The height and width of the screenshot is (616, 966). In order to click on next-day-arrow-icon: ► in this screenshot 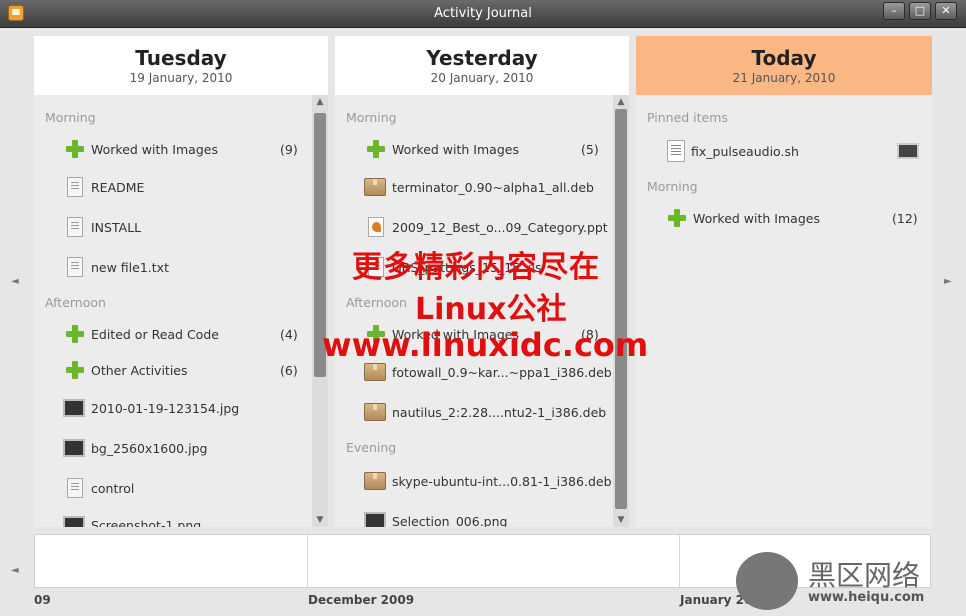, I will do `click(948, 281)`.